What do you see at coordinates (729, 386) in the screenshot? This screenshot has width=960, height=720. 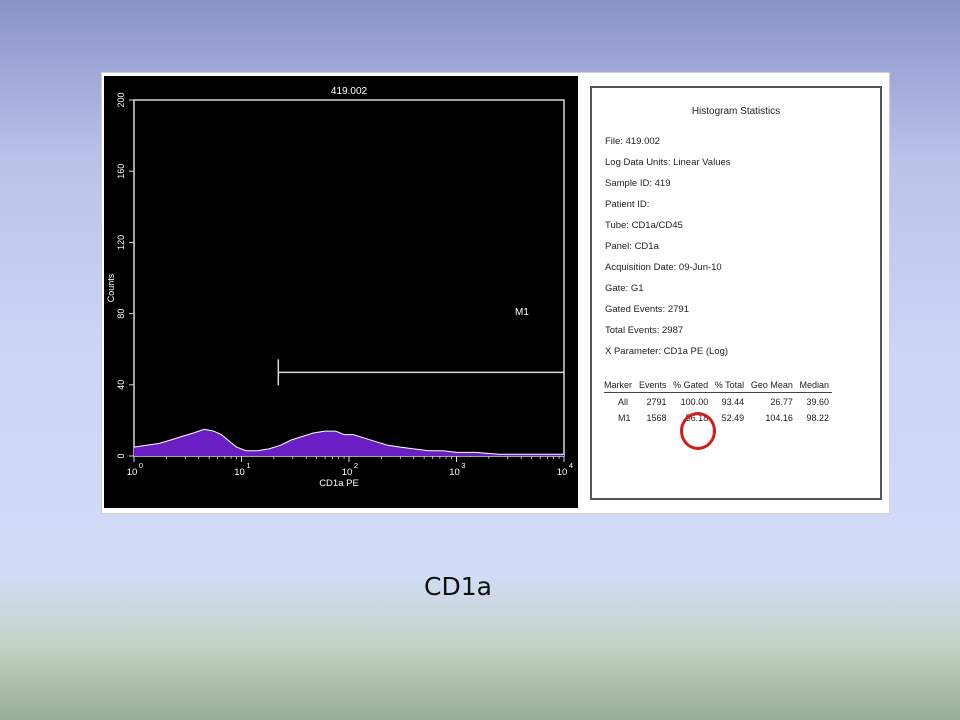 I see `stats-column-header: % Total` at bounding box center [729, 386].